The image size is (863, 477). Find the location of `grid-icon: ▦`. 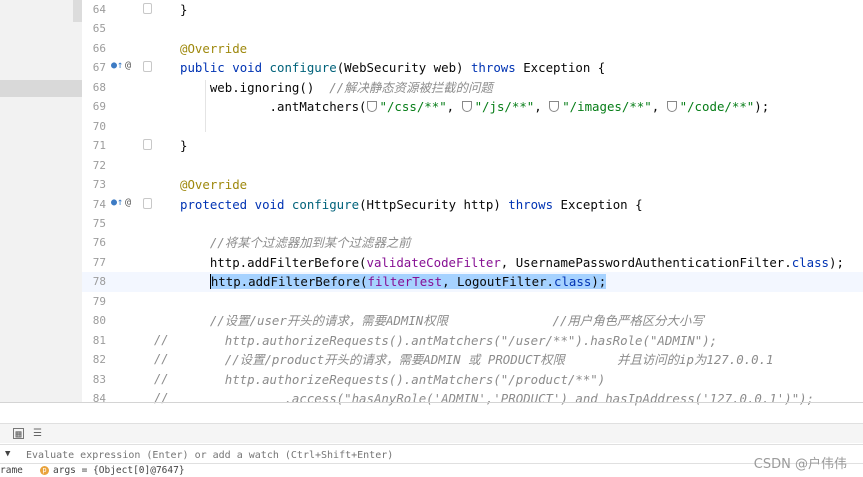

grid-icon: ▦ is located at coordinates (18, 434).